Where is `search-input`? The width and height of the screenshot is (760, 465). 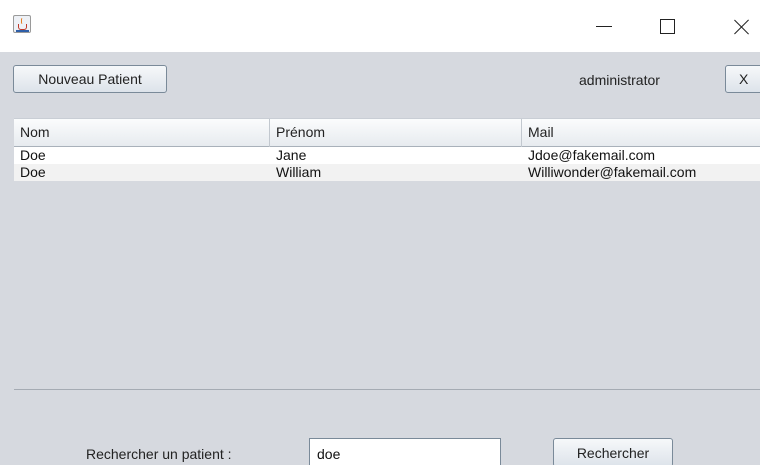
search-input is located at coordinates (405, 451).